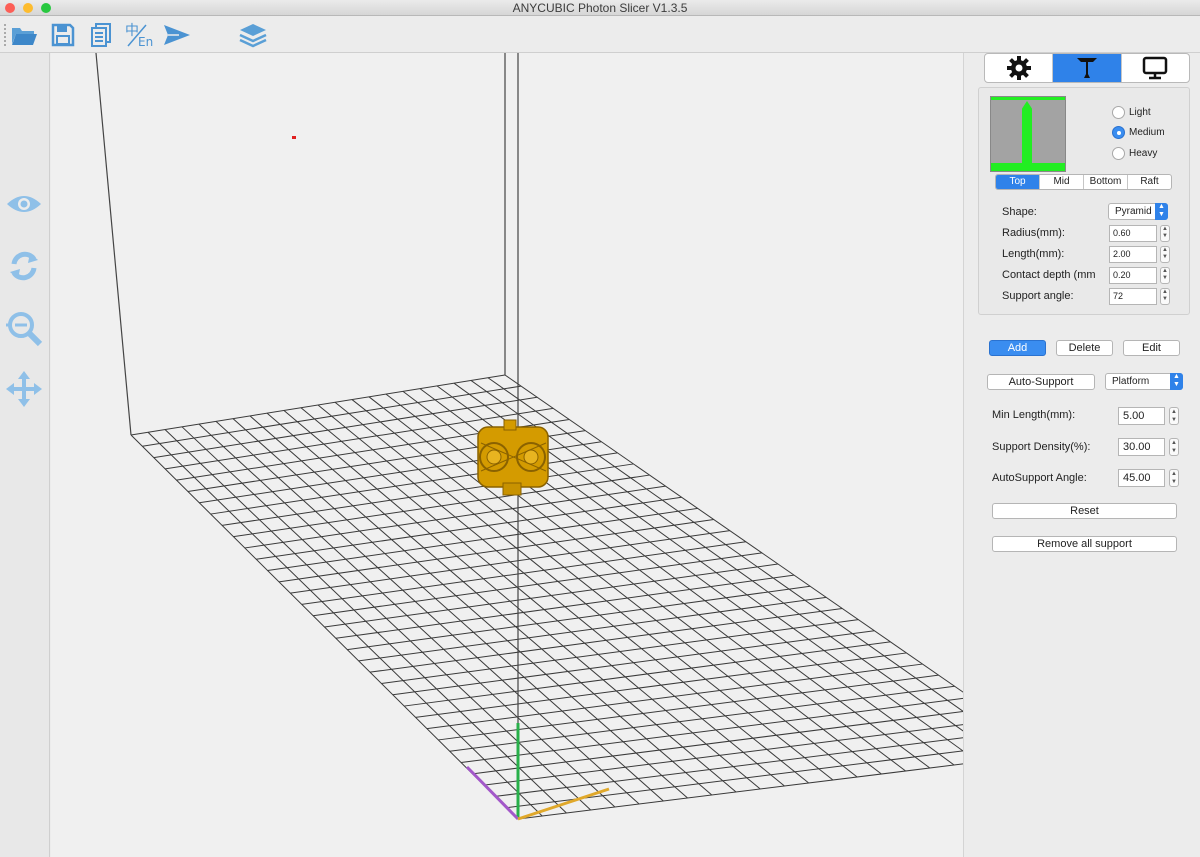  I want to click on zoom-view-button, so click(24, 328).